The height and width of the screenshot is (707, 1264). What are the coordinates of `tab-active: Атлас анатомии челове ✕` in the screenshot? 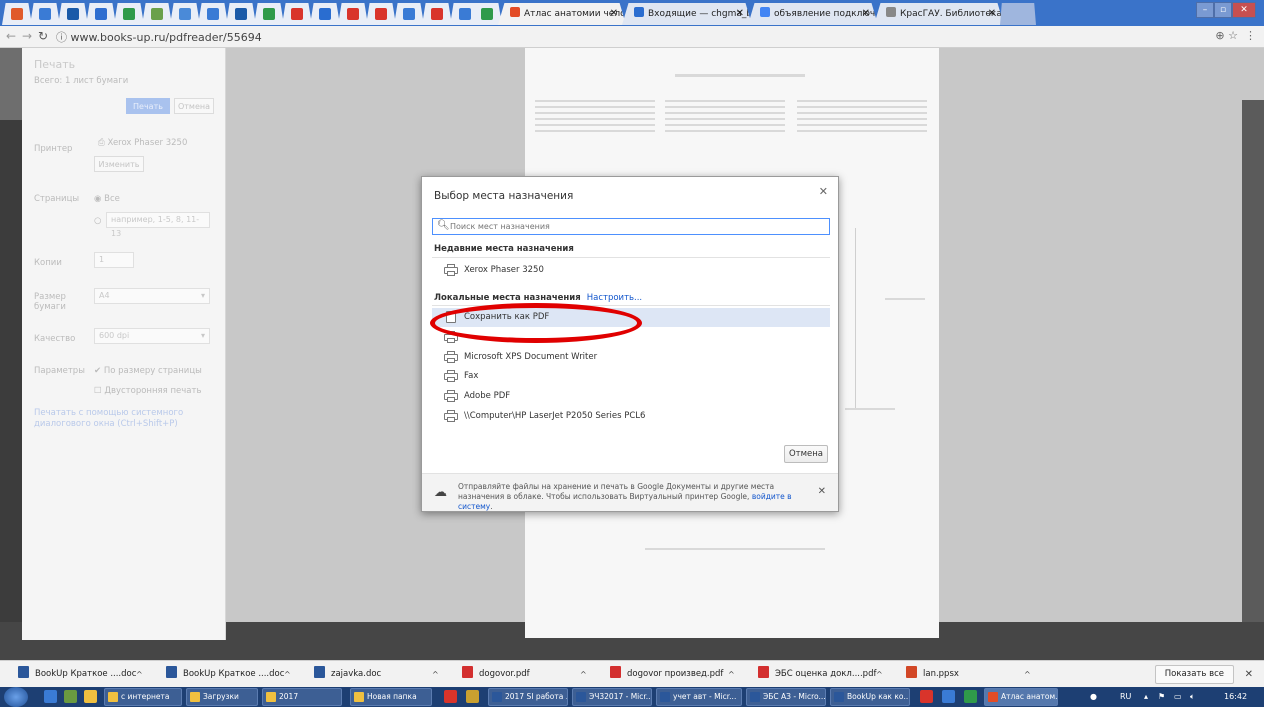 It's located at (562, 14).